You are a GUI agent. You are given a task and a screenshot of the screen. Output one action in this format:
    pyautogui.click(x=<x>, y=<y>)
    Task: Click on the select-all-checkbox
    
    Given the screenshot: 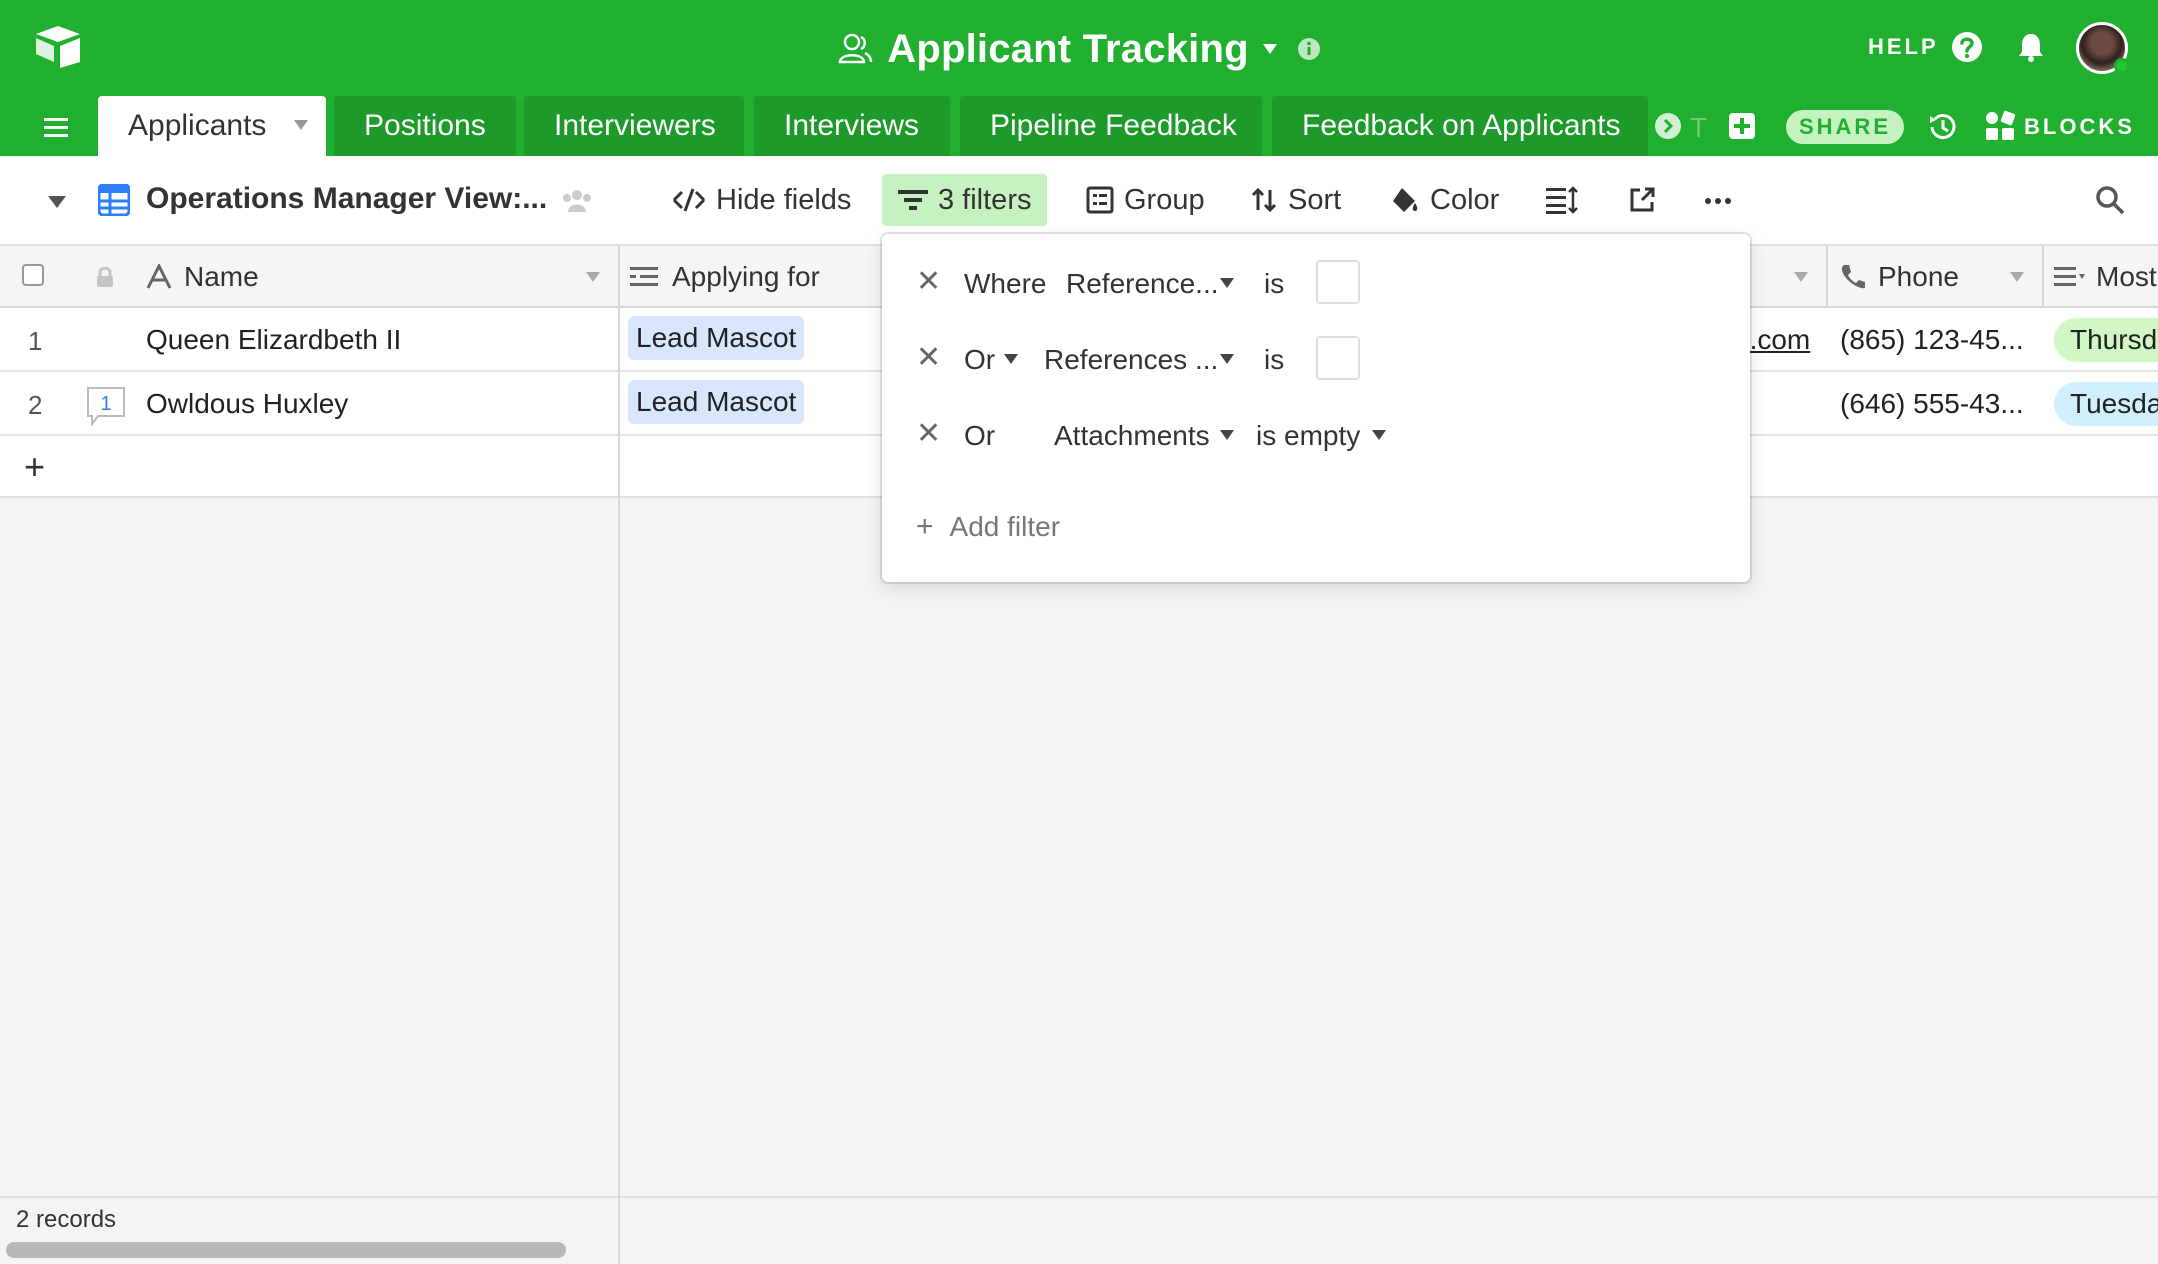 What is the action you would take?
    pyautogui.click(x=33, y=275)
    